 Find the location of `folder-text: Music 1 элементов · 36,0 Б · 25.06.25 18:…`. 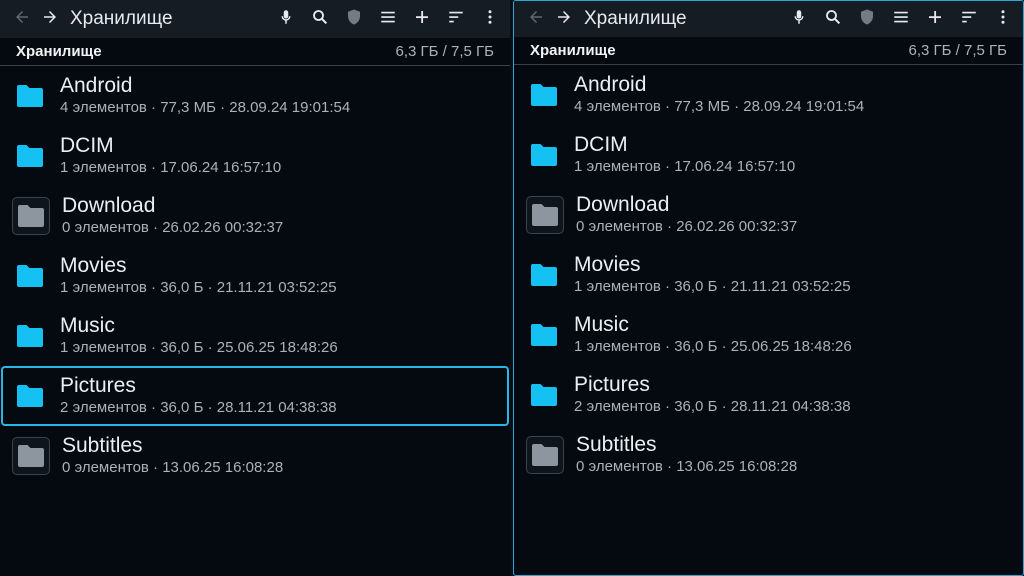

folder-text: Music 1 элементов · 36,0 Б · 25.06.25 18:… is located at coordinates (713, 335).